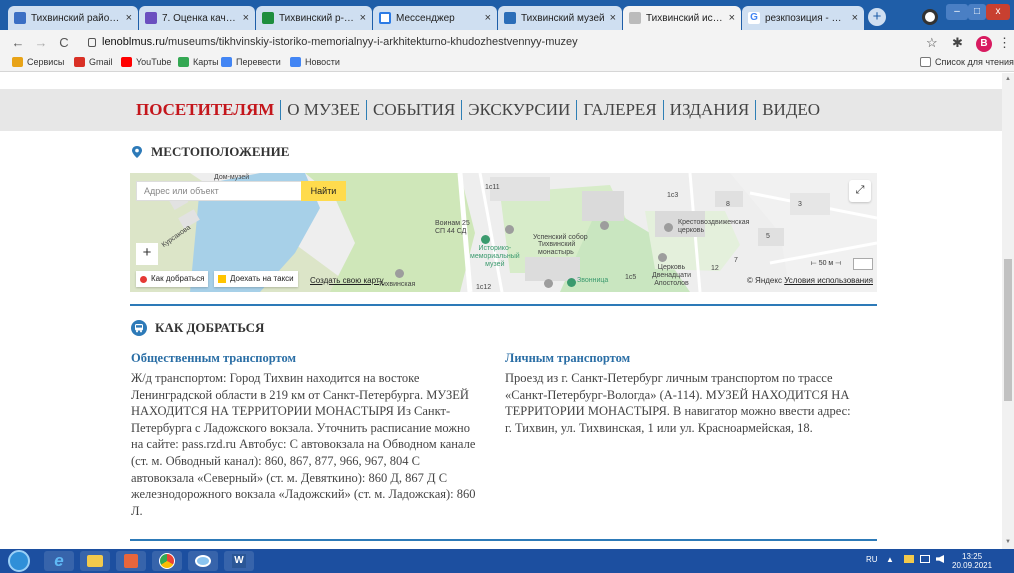 The image size is (1014, 573). I want to click on menu-icon: ⋮, so click(1004, 43).